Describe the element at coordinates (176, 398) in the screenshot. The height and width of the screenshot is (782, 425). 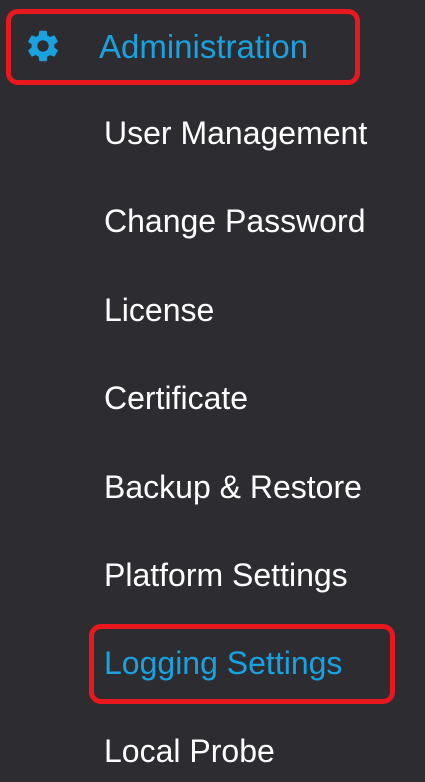
I see `menu-item-certificate: Certificate` at that location.